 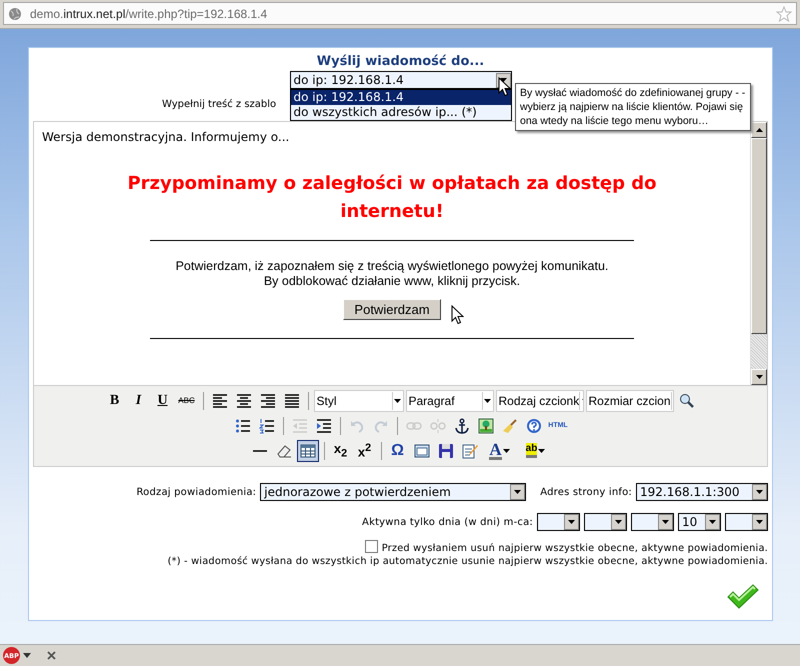 What do you see at coordinates (575, 548) in the screenshot?
I see `checkbox-label: Przed wysłaniem usuń najpierw wszystkie obecne, aktywne powiadomienia.` at bounding box center [575, 548].